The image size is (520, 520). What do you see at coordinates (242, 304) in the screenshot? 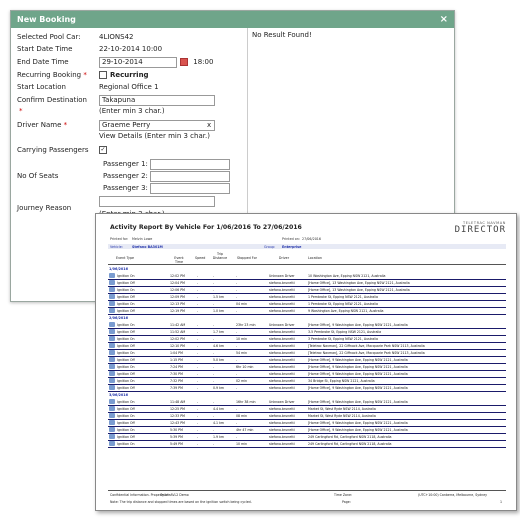
I see `table-cell: 04 min` at bounding box center [242, 304].